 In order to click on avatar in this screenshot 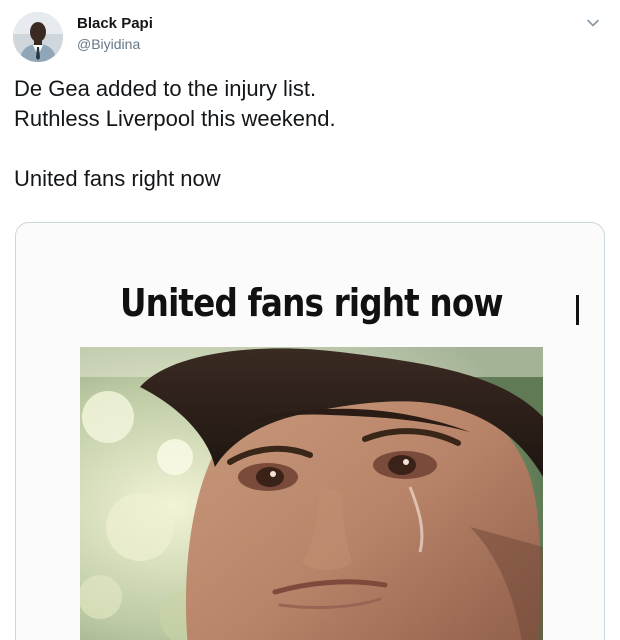, I will do `click(38, 37)`.